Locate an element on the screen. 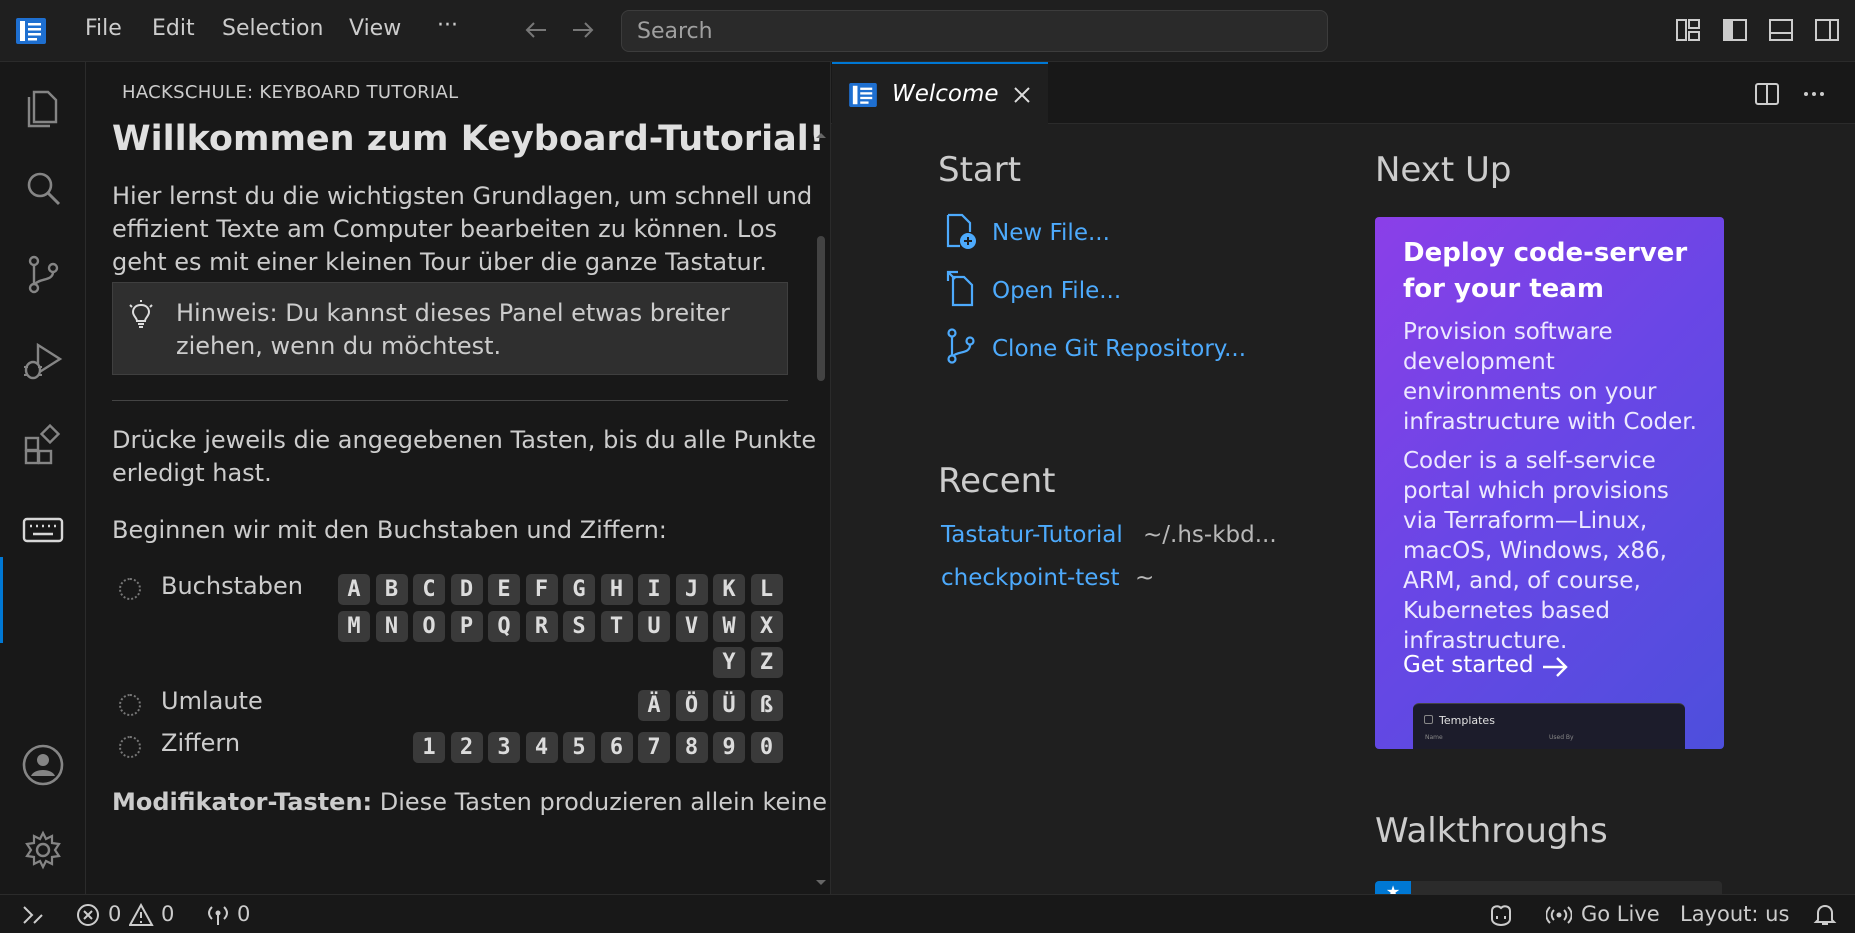 The image size is (1855, 933). split-editor-icon is located at coordinates (1767, 94).